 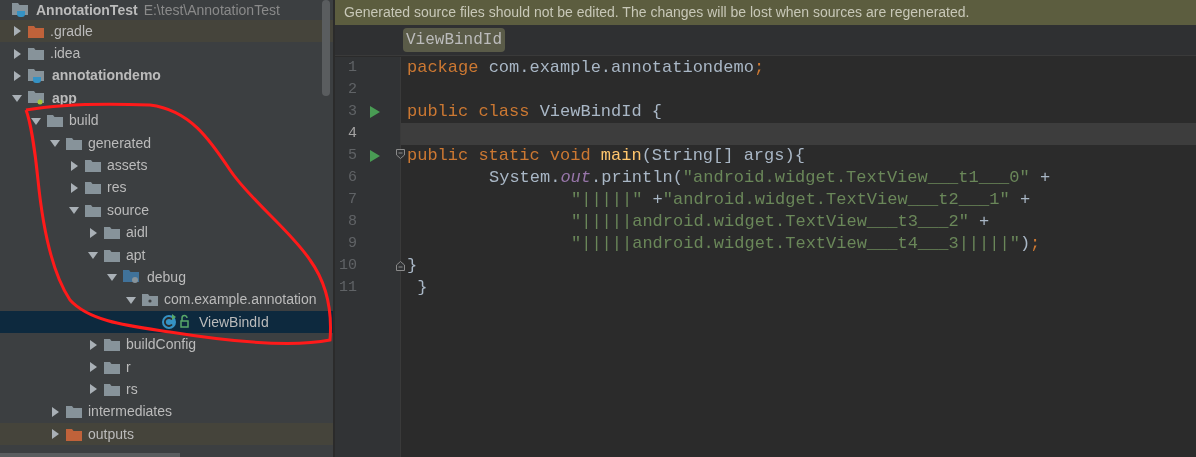 I want to click on project-folder-icon, so click(x=21, y=10).